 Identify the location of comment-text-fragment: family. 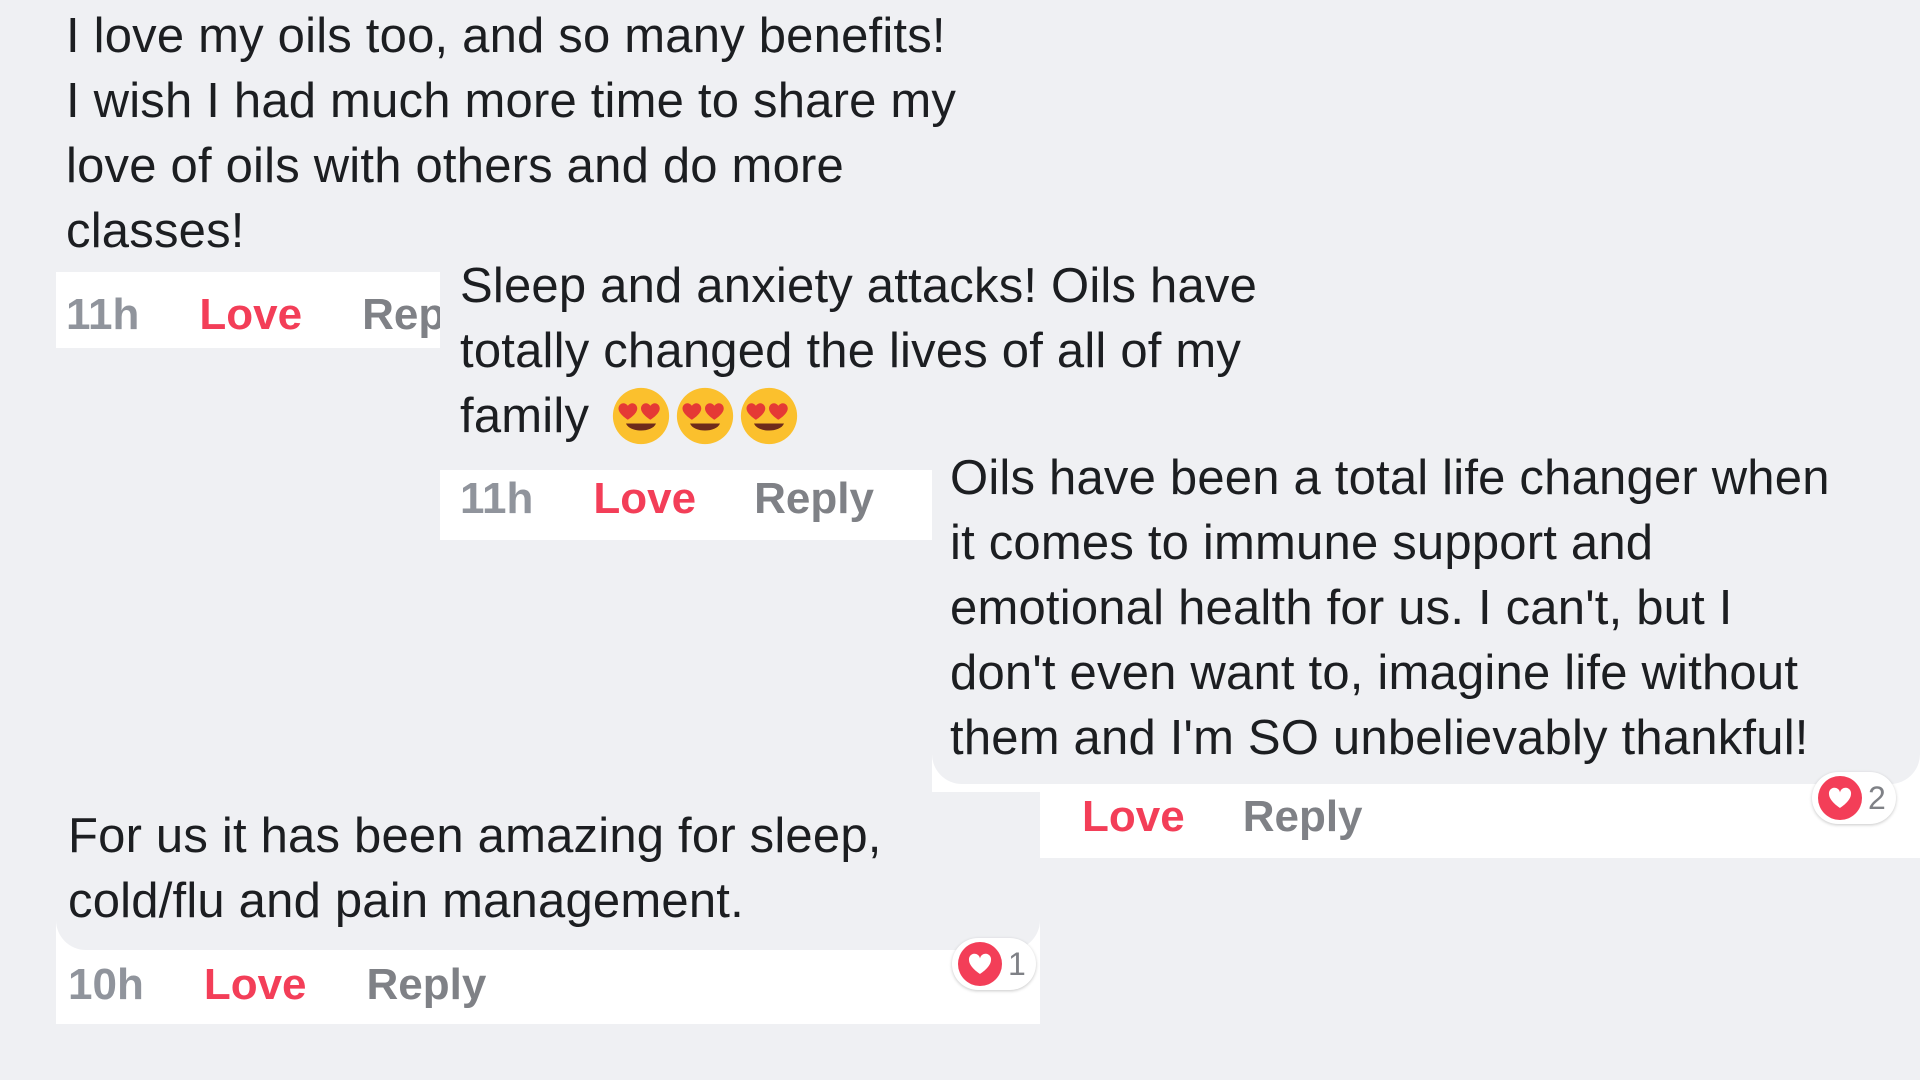
(525, 416).